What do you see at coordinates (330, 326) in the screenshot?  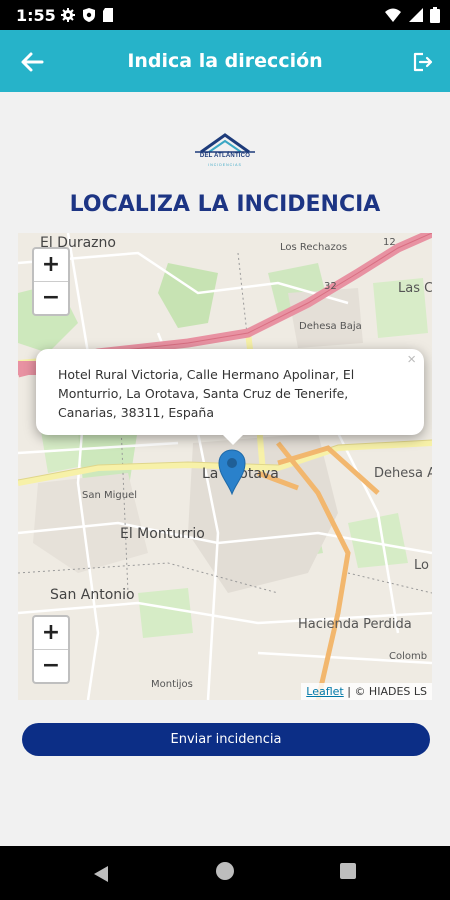 I see `map-label: Dehesa Baja` at bounding box center [330, 326].